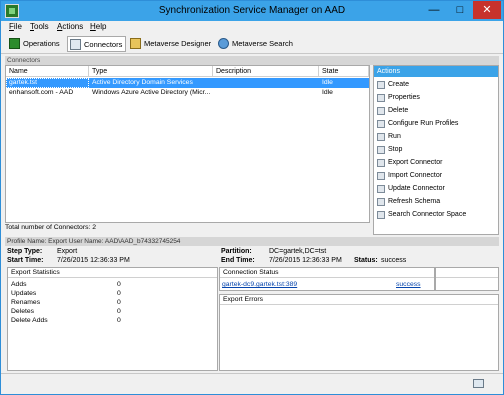  I want to click on action-create: Create, so click(392, 85).